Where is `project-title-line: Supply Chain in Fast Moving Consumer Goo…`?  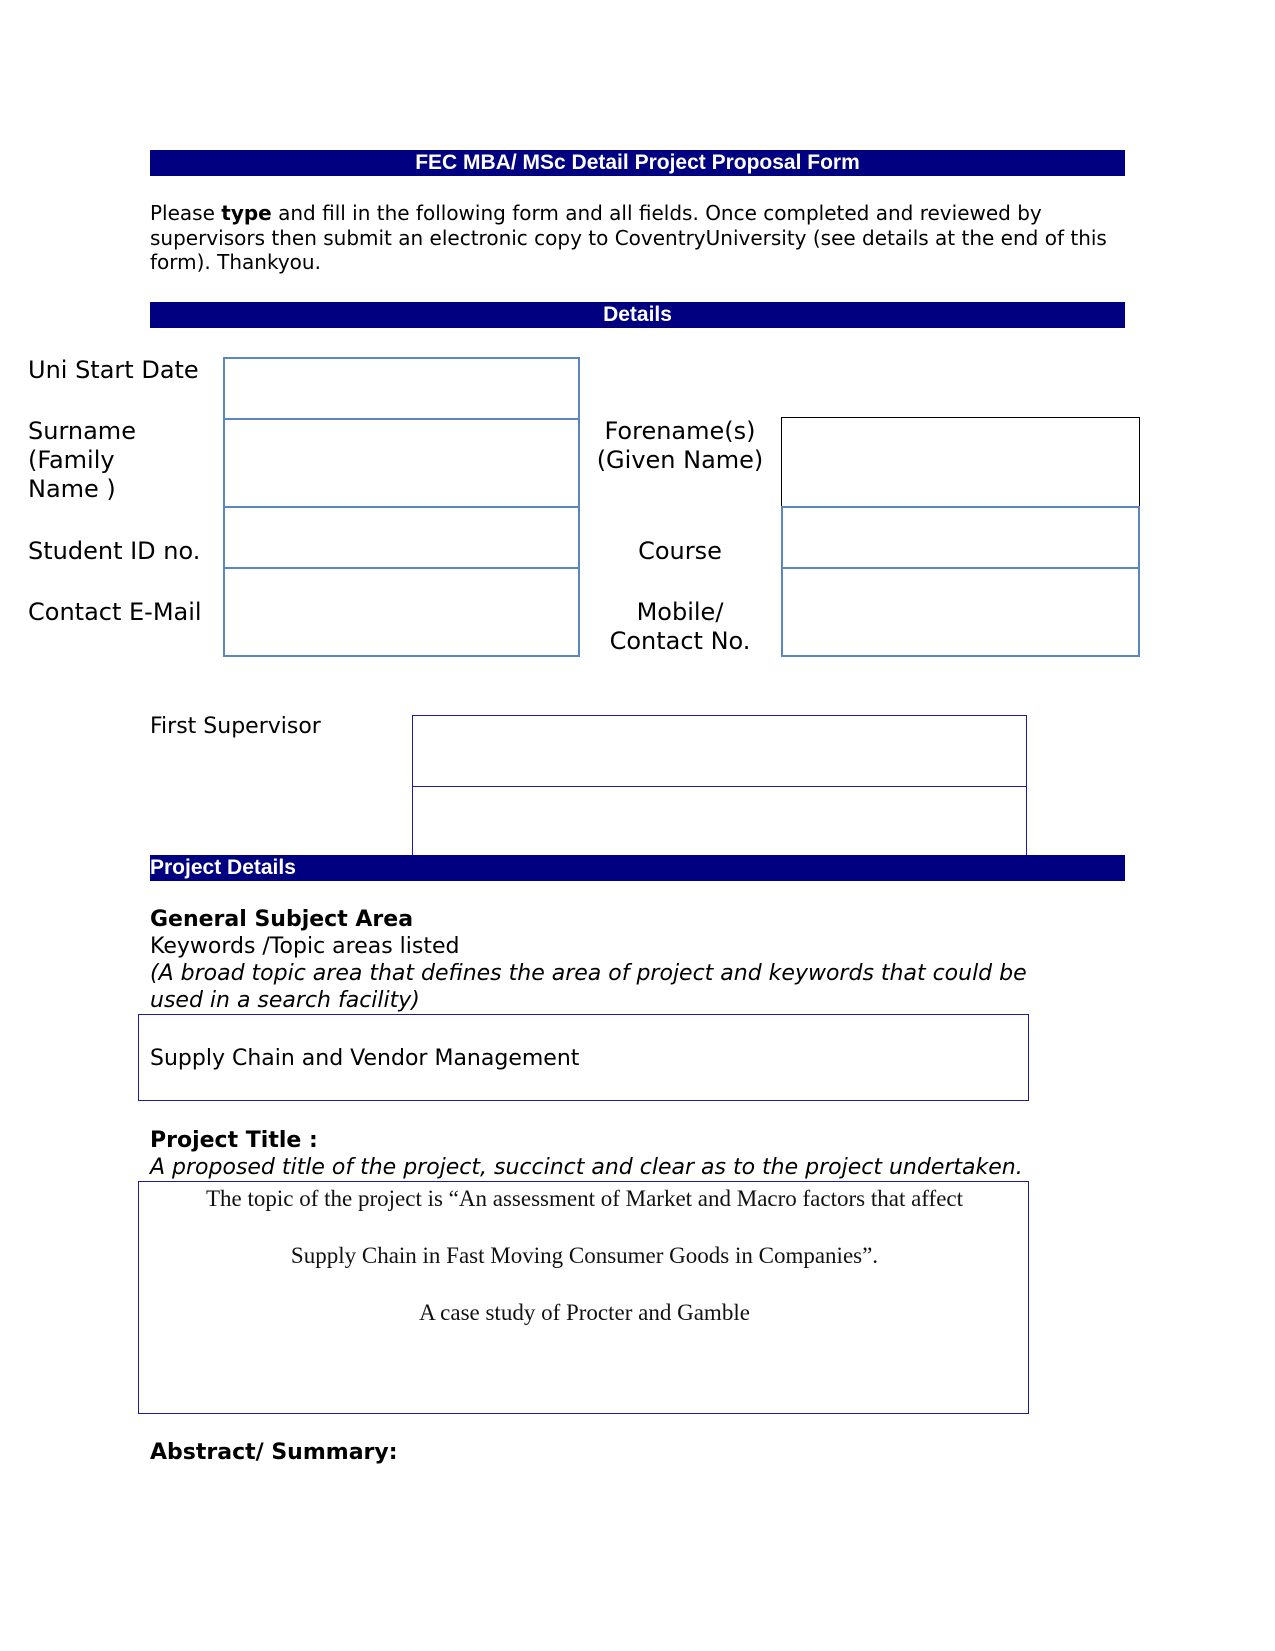
project-title-line: Supply Chain in Fast Moving Consumer Goo… is located at coordinates (584, 1255).